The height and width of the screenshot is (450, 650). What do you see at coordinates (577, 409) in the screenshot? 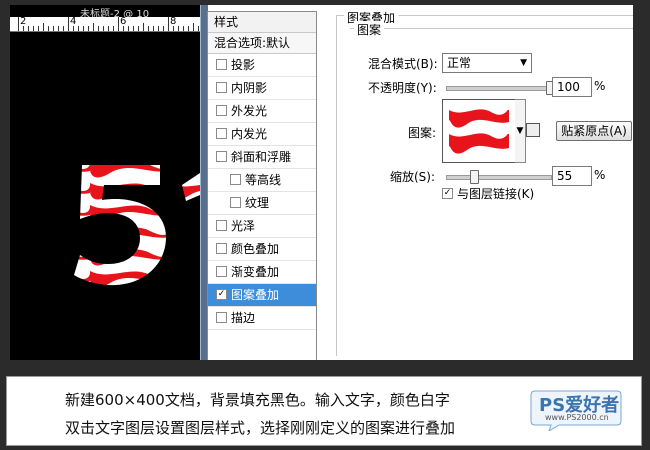
I see `site-logo: PS爱好者 www.PS2000.cn` at bounding box center [577, 409].